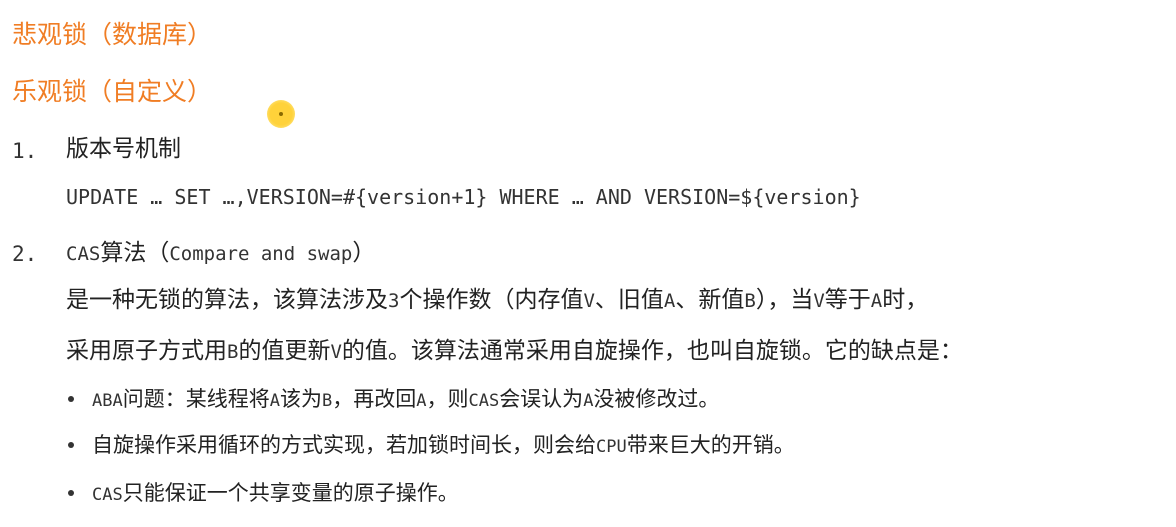  Describe the element at coordinates (83, 254) in the screenshot. I see `item2-title-cas: CAS` at that location.